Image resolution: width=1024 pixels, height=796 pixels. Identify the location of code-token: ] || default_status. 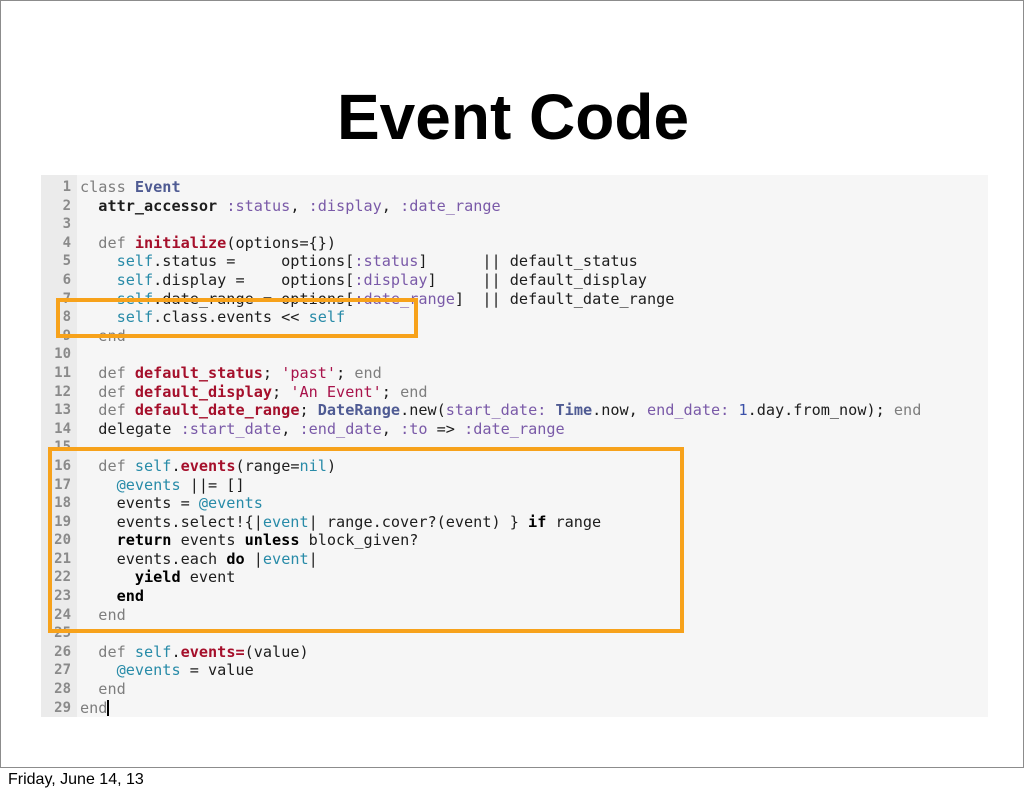
(528, 261).